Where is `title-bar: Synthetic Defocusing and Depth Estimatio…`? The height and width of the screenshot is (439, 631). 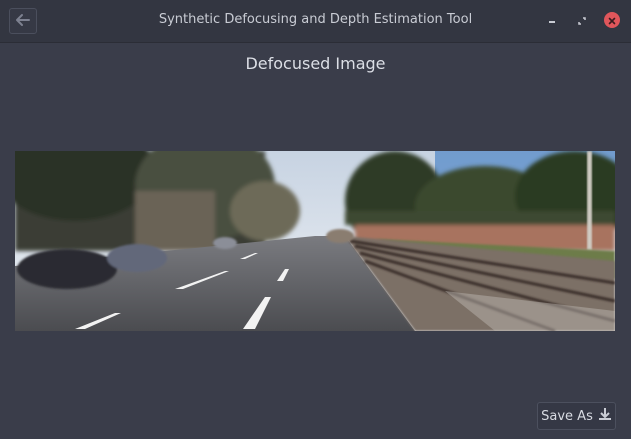
title-bar: Synthetic Defocusing and Depth Estimatio… is located at coordinates (315, 21).